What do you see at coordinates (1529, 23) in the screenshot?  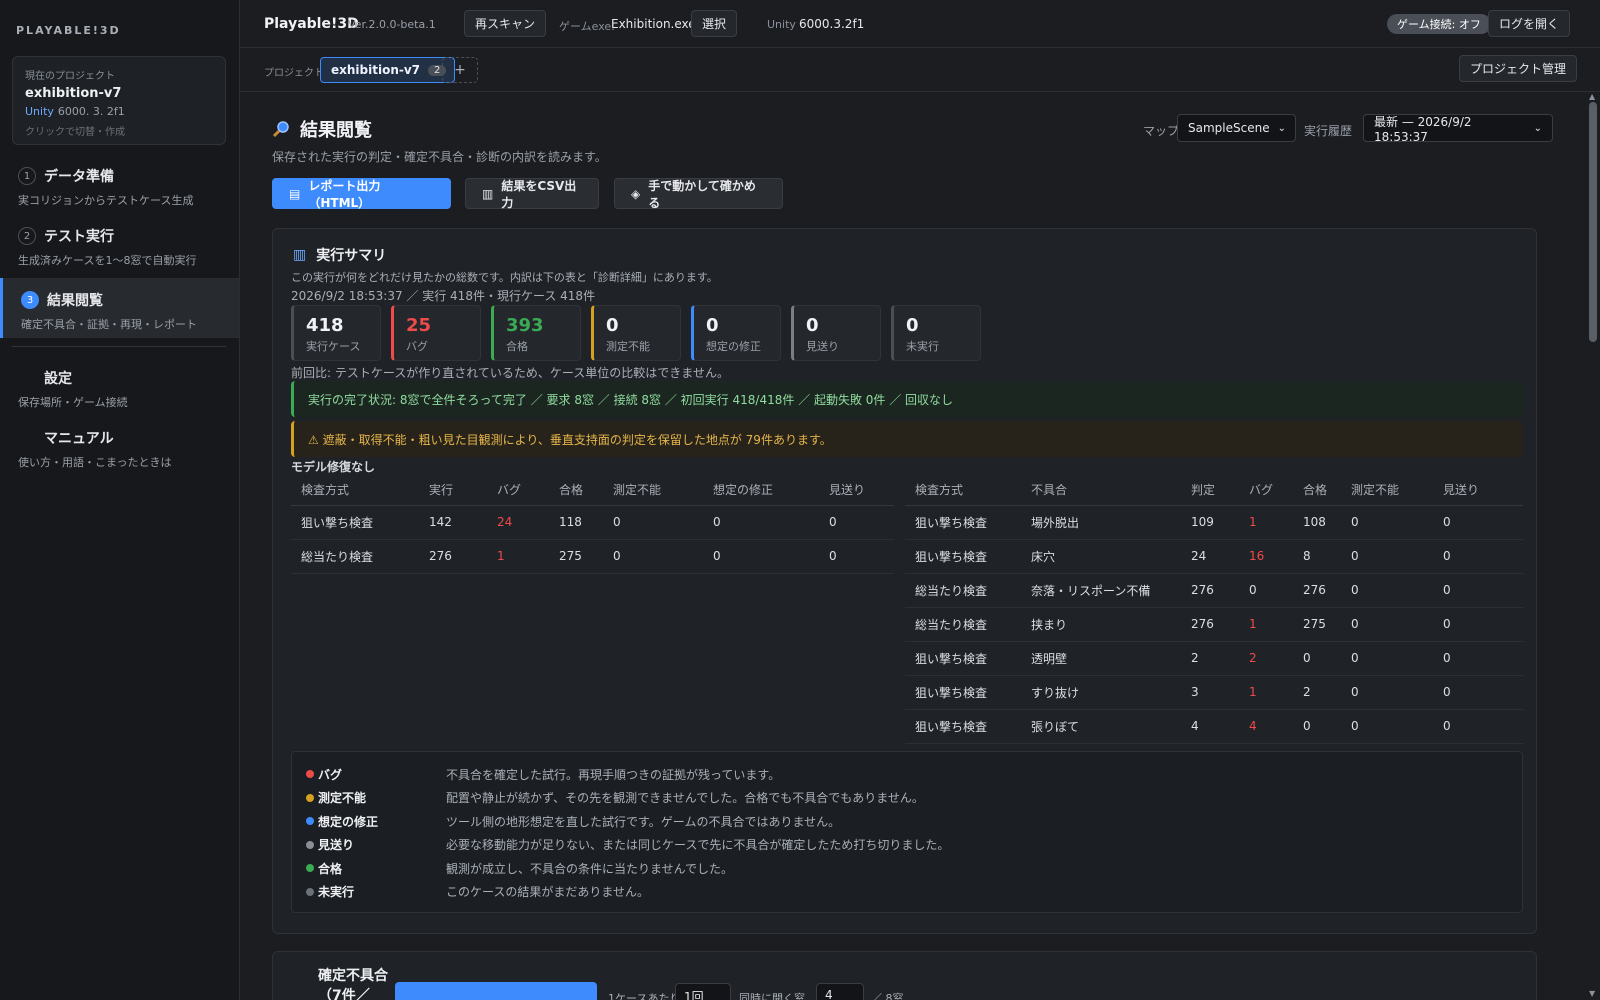 I see `open-log-button: ログを開く` at bounding box center [1529, 23].